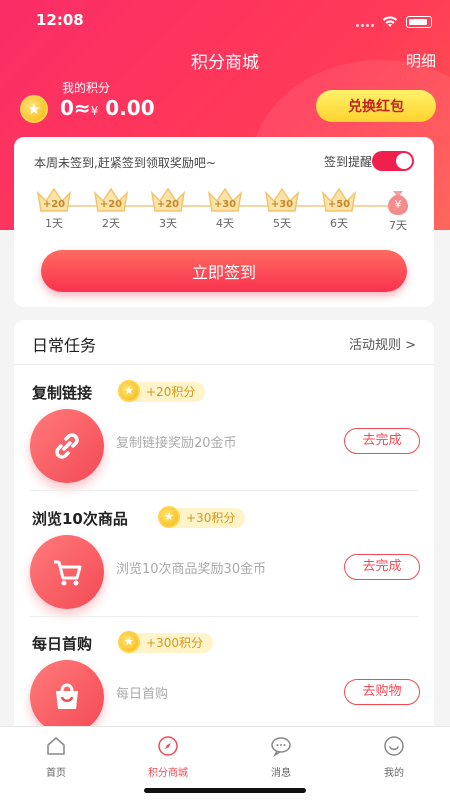 The width and height of the screenshot is (450, 800). I want to click on signin-now-button: 立即签到, so click(224, 271).